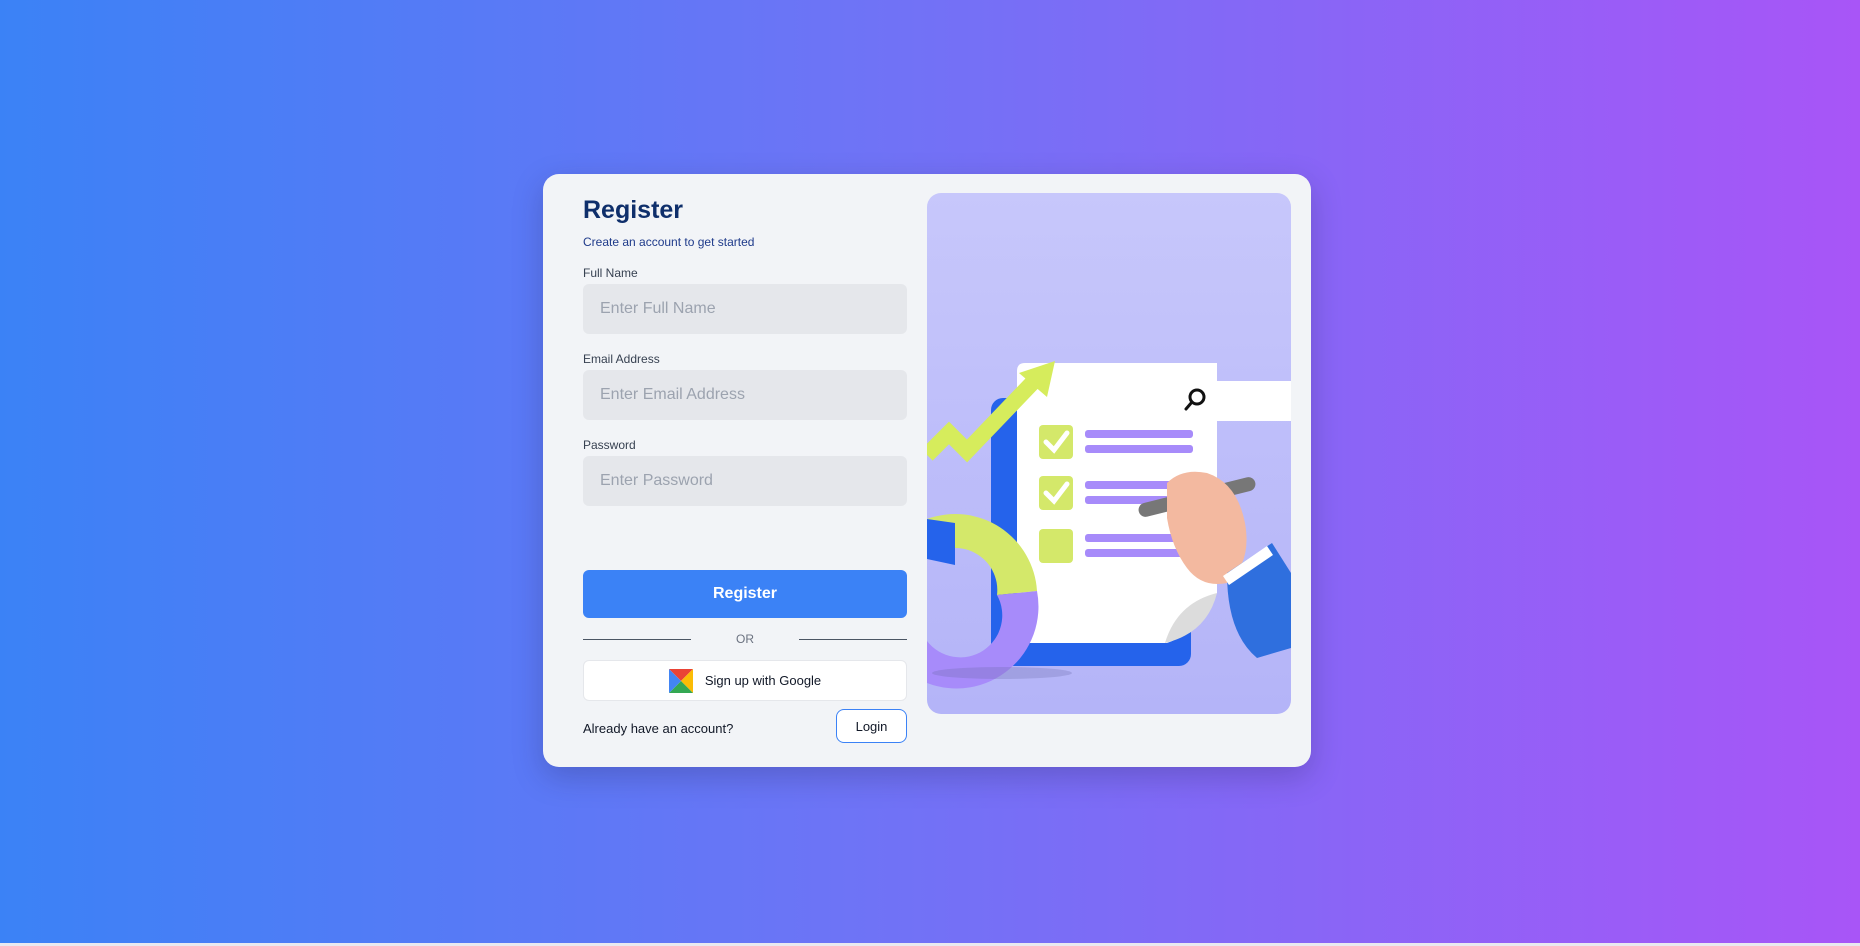 This screenshot has width=1860, height=946. Describe the element at coordinates (763, 680) in the screenshot. I see `google-signup-label: Sign up with Google` at that location.